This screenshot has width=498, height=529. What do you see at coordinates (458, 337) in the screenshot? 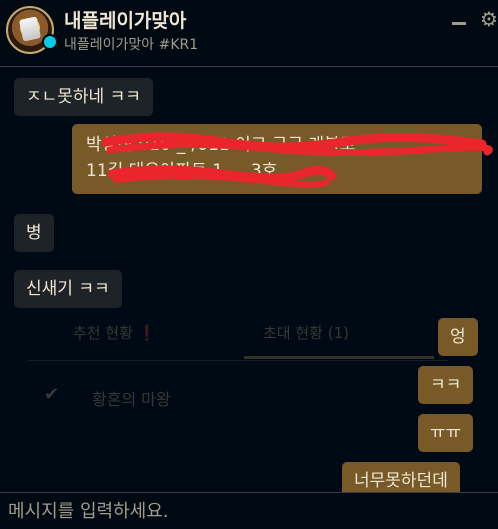
I see `chat-message-sent: 엉` at bounding box center [458, 337].